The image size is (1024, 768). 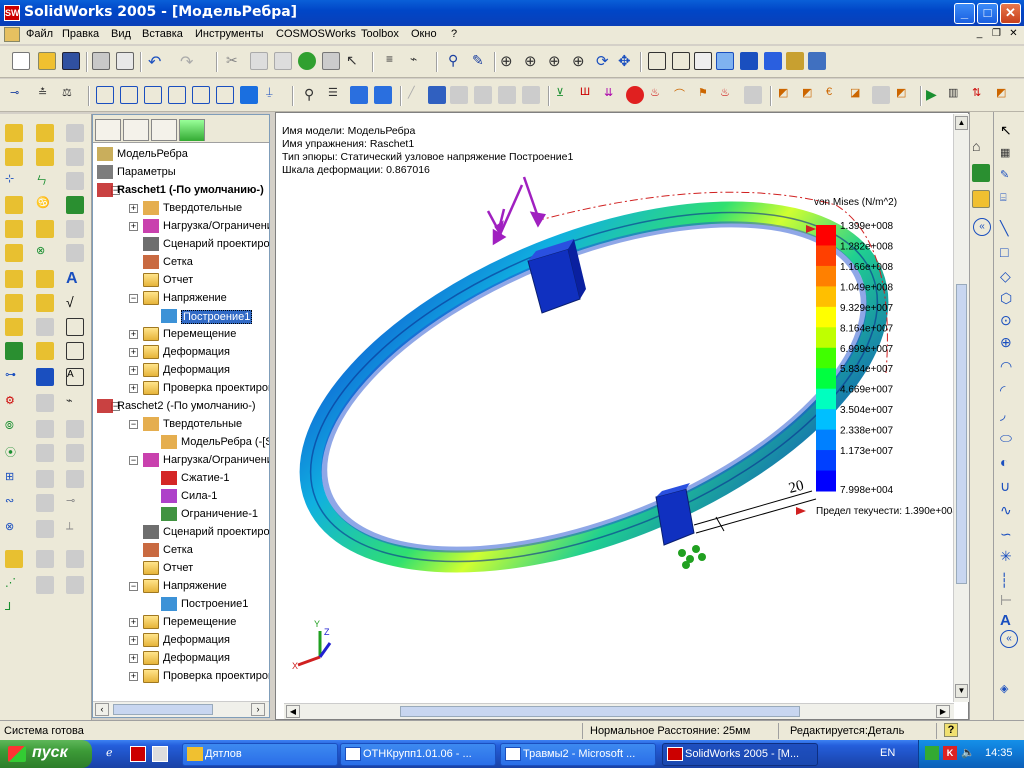 I want to click on centrifugal-icon: ♨, so click(x=659, y=95).